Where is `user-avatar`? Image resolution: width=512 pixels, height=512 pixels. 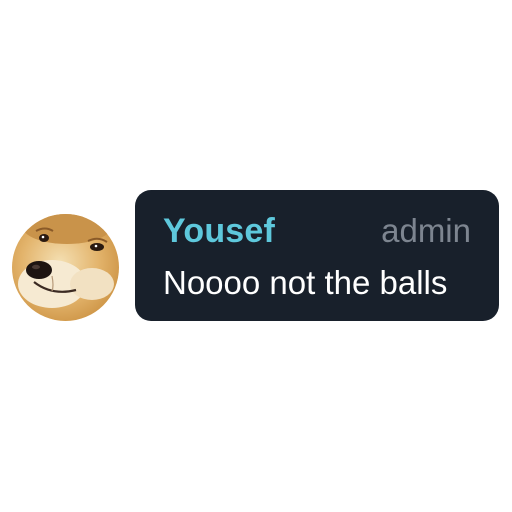 user-avatar is located at coordinates (65, 267).